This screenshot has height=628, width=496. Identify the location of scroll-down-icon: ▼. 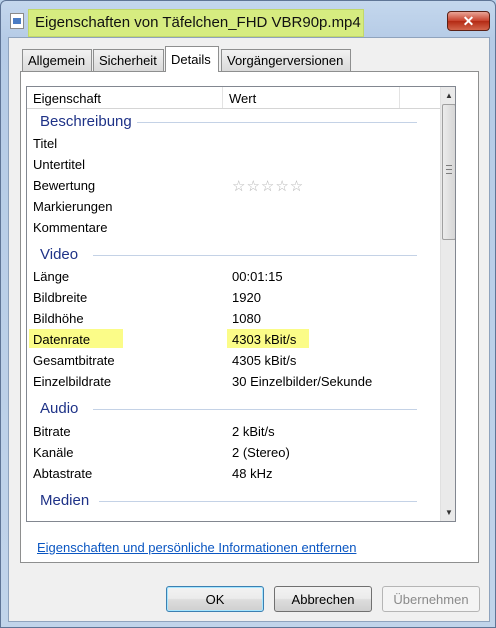
(448, 512).